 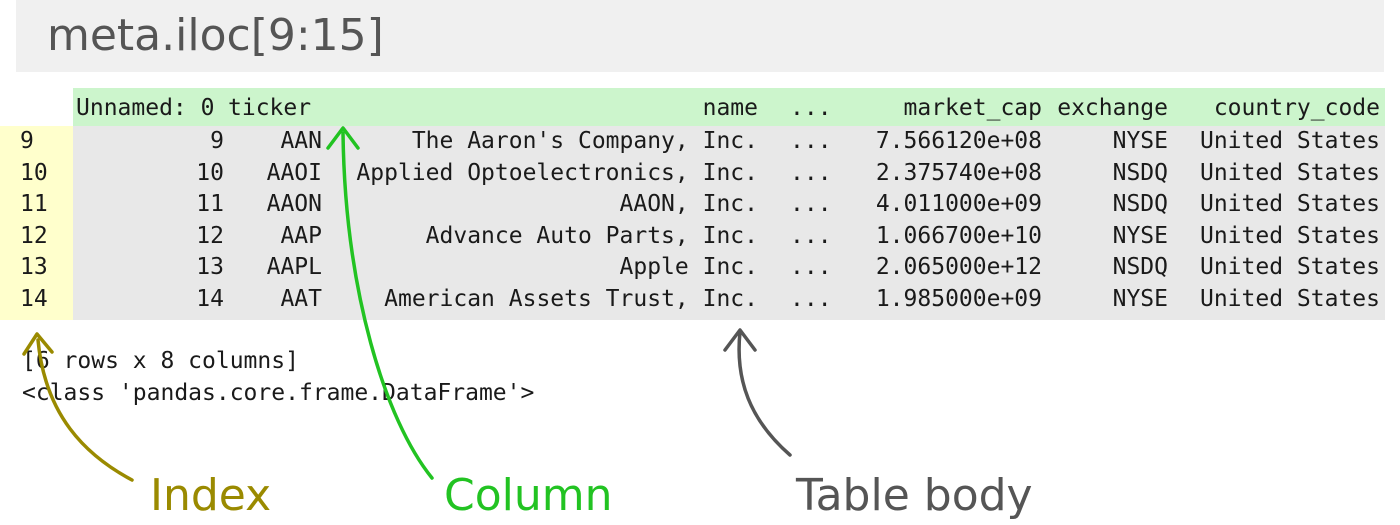 I want to click on column-annotation-label: Column, so click(x=528, y=495).